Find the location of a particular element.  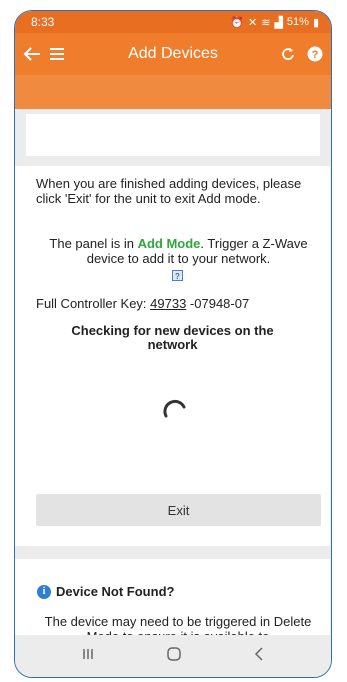

status-time: 8:33 is located at coordinates (43, 22).